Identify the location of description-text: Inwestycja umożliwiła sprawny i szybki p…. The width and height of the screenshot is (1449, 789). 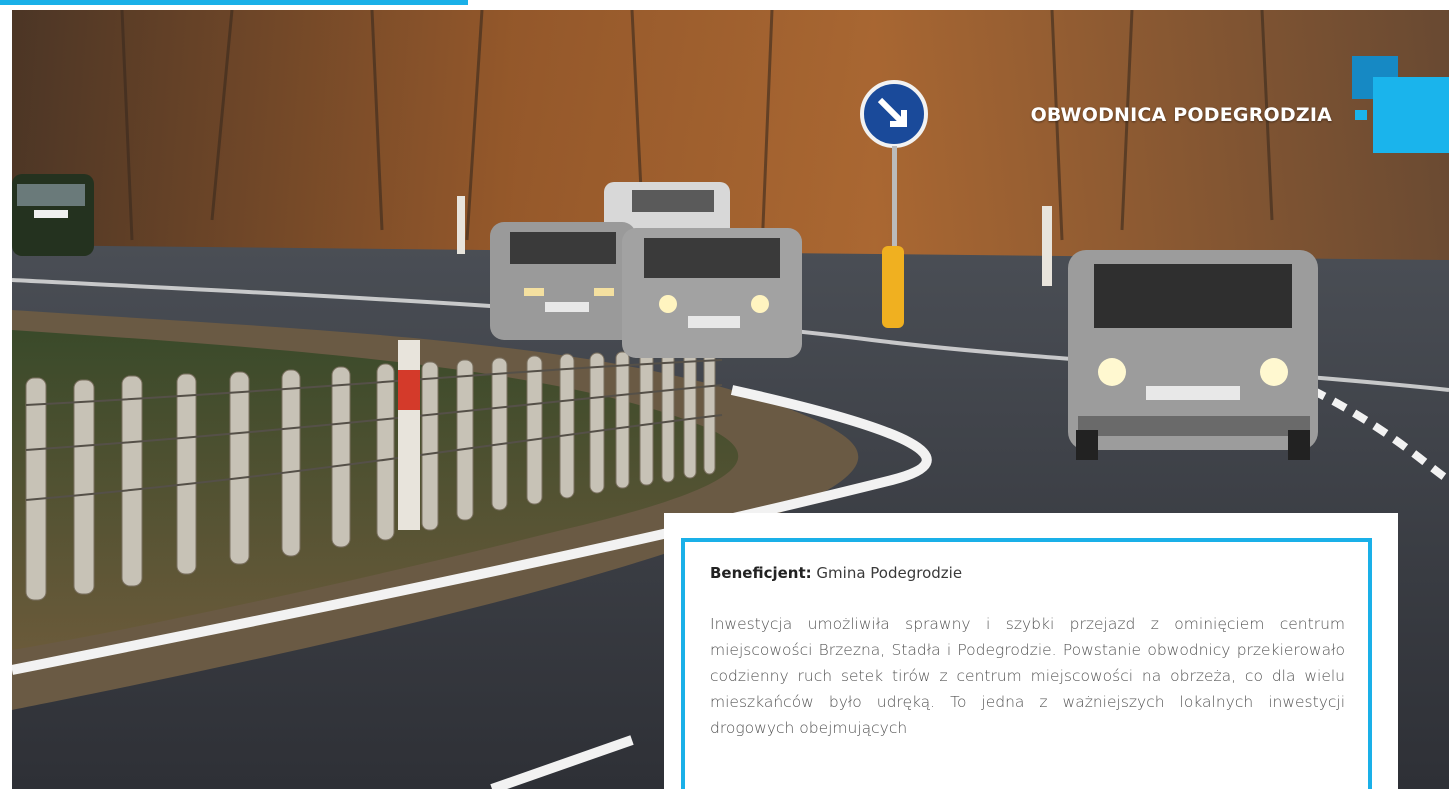
(1027, 676).